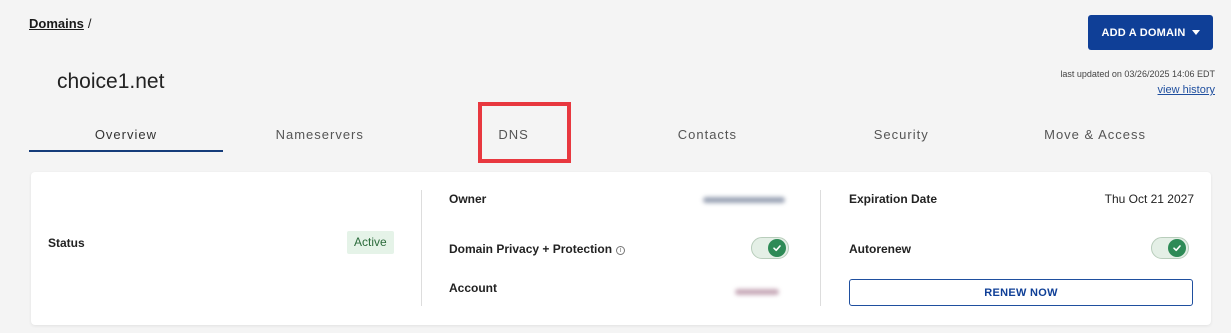  I want to click on breadcrumb-domains-link: Domains, so click(56, 23).